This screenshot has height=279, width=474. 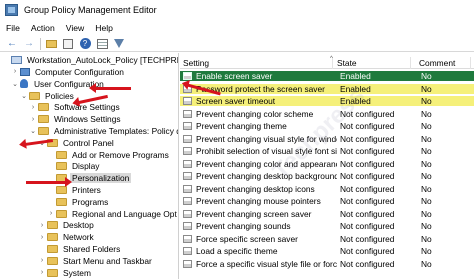 What do you see at coordinates (92, 248) in the screenshot?
I see `tree-item-label: Shared Folders` at bounding box center [92, 248].